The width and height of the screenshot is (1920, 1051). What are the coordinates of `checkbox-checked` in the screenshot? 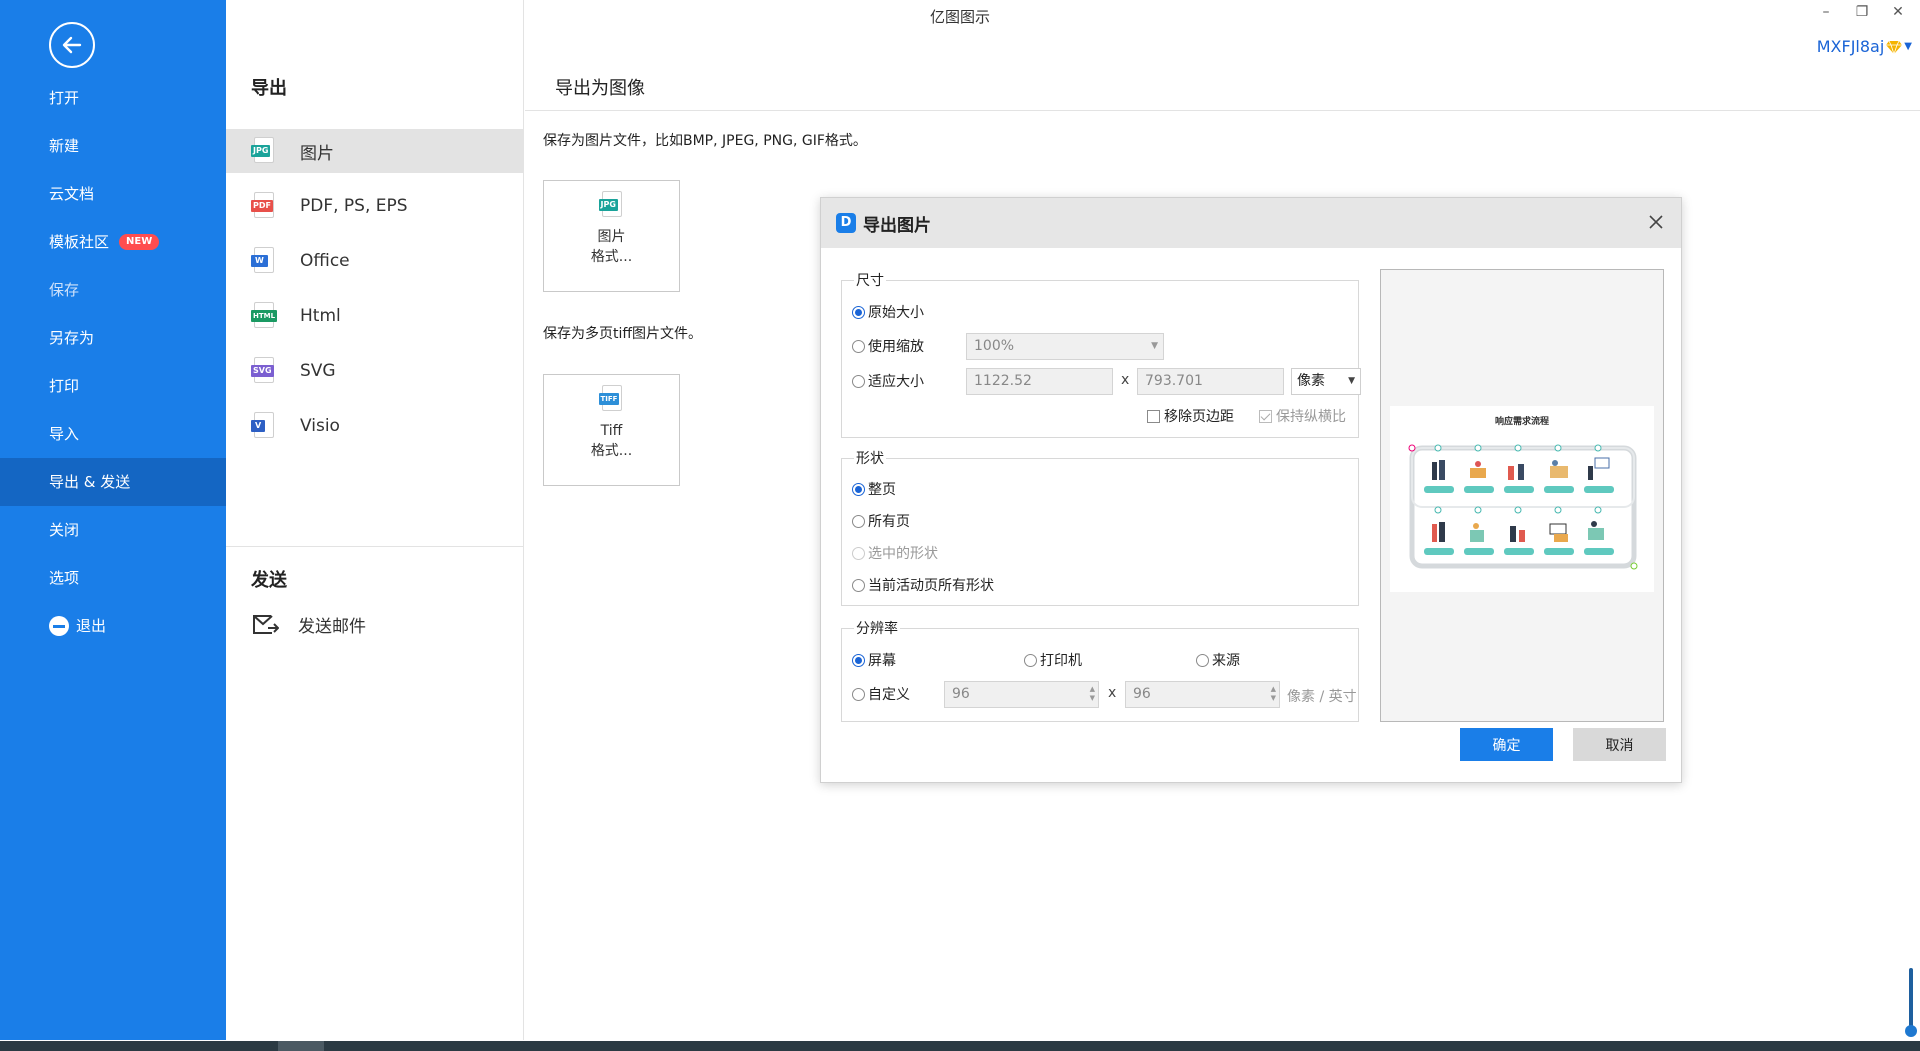 It's located at (1265, 416).